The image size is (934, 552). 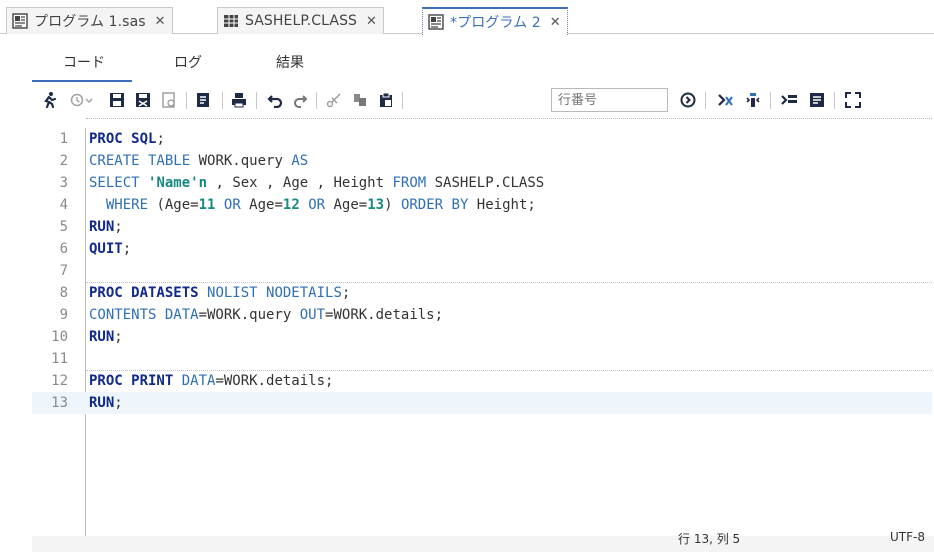 What do you see at coordinates (300, 183) in the screenshot?
I see `code-token: , Sex , Age , Height` at bounding box center [300, 183].